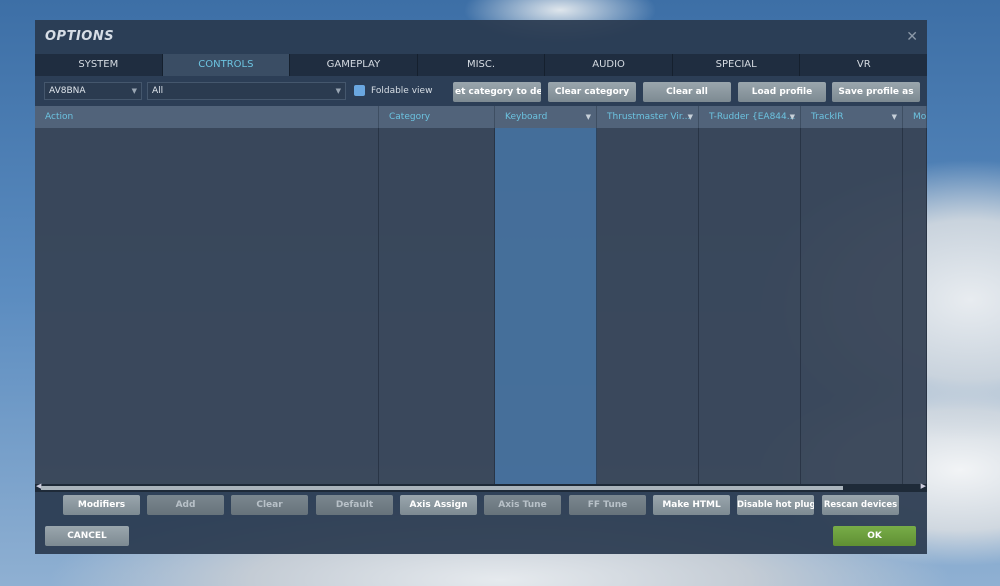  I want to click on column-header-keyboard: Keyboard ▼, so click(546, 117).